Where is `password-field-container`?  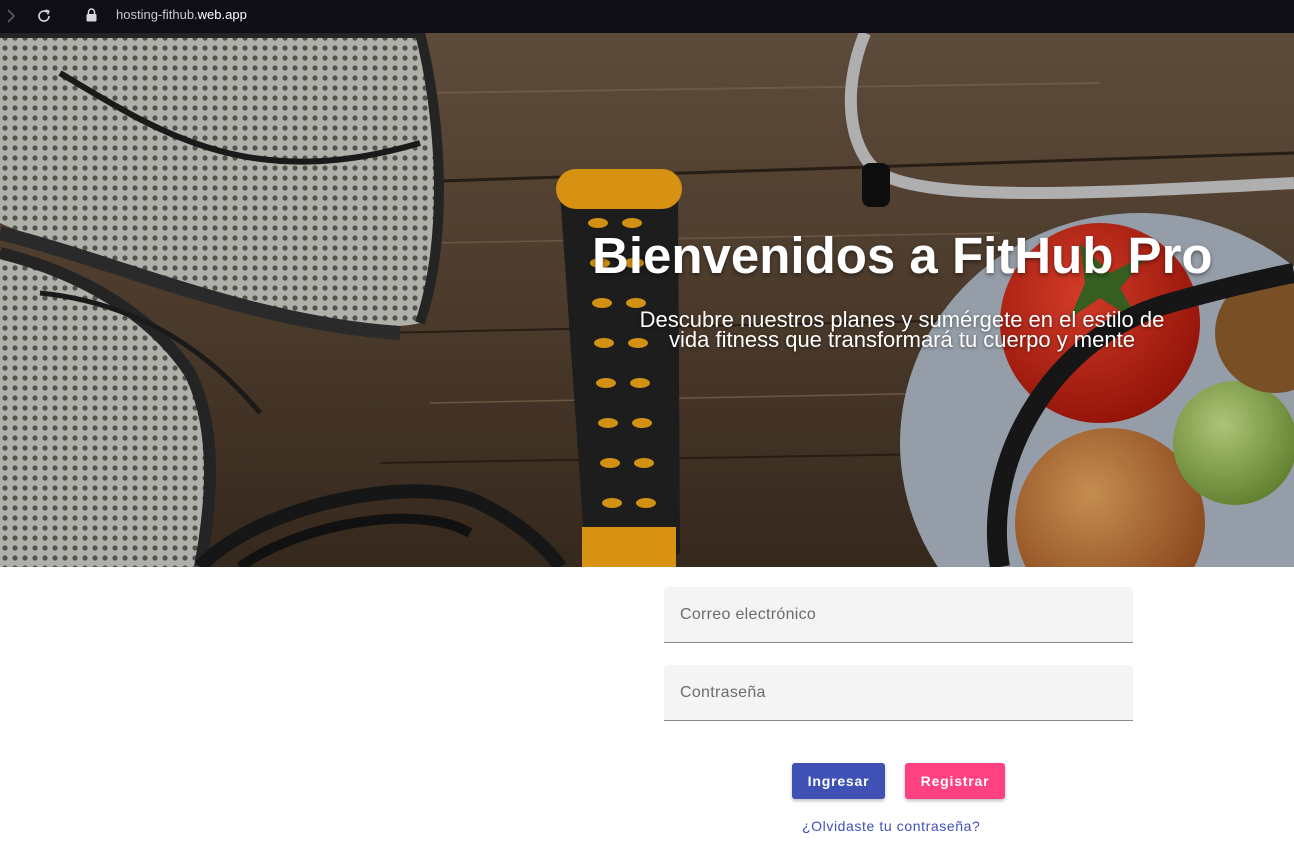 password-field-container is located at coordinates (898, 693).